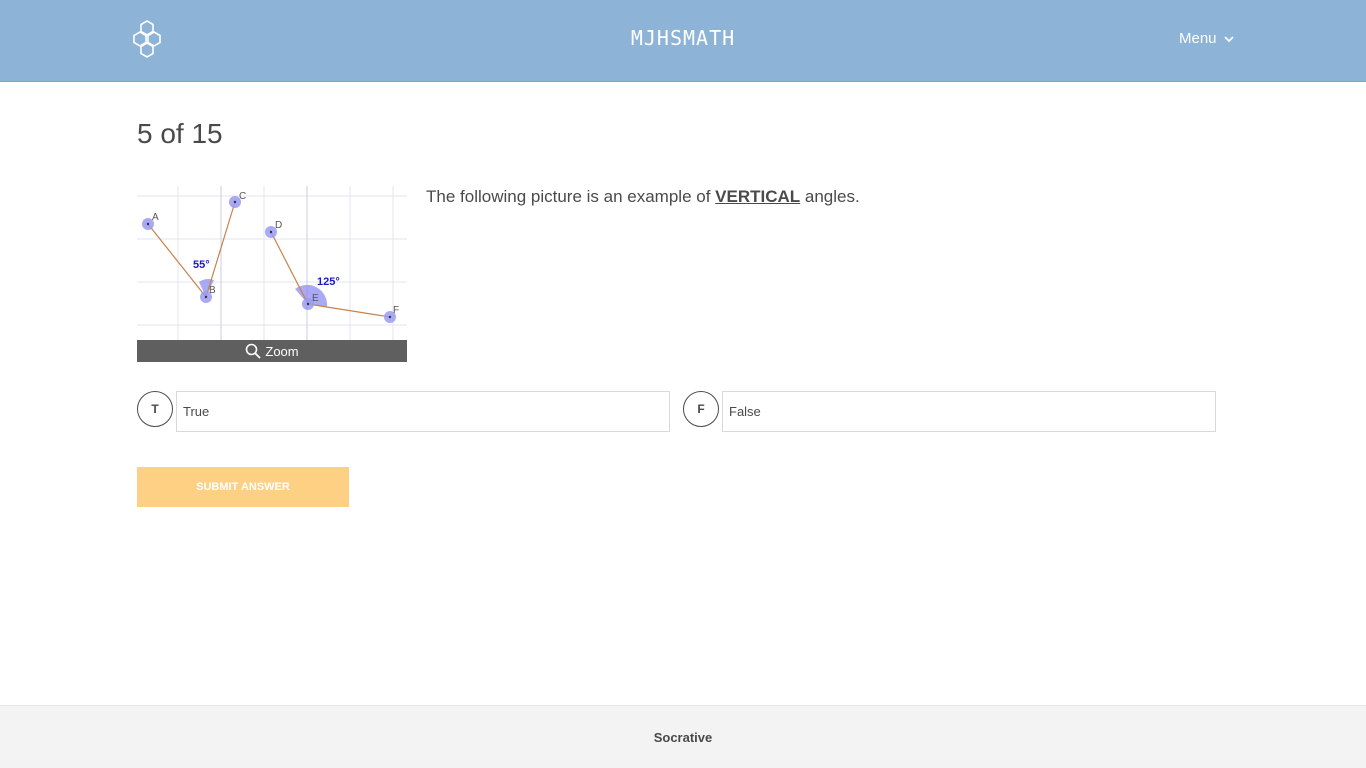 The height and width of the screenshot is (768, 1366). I want to click on submit-answer-button: Submit Answer, so click(243, 487).